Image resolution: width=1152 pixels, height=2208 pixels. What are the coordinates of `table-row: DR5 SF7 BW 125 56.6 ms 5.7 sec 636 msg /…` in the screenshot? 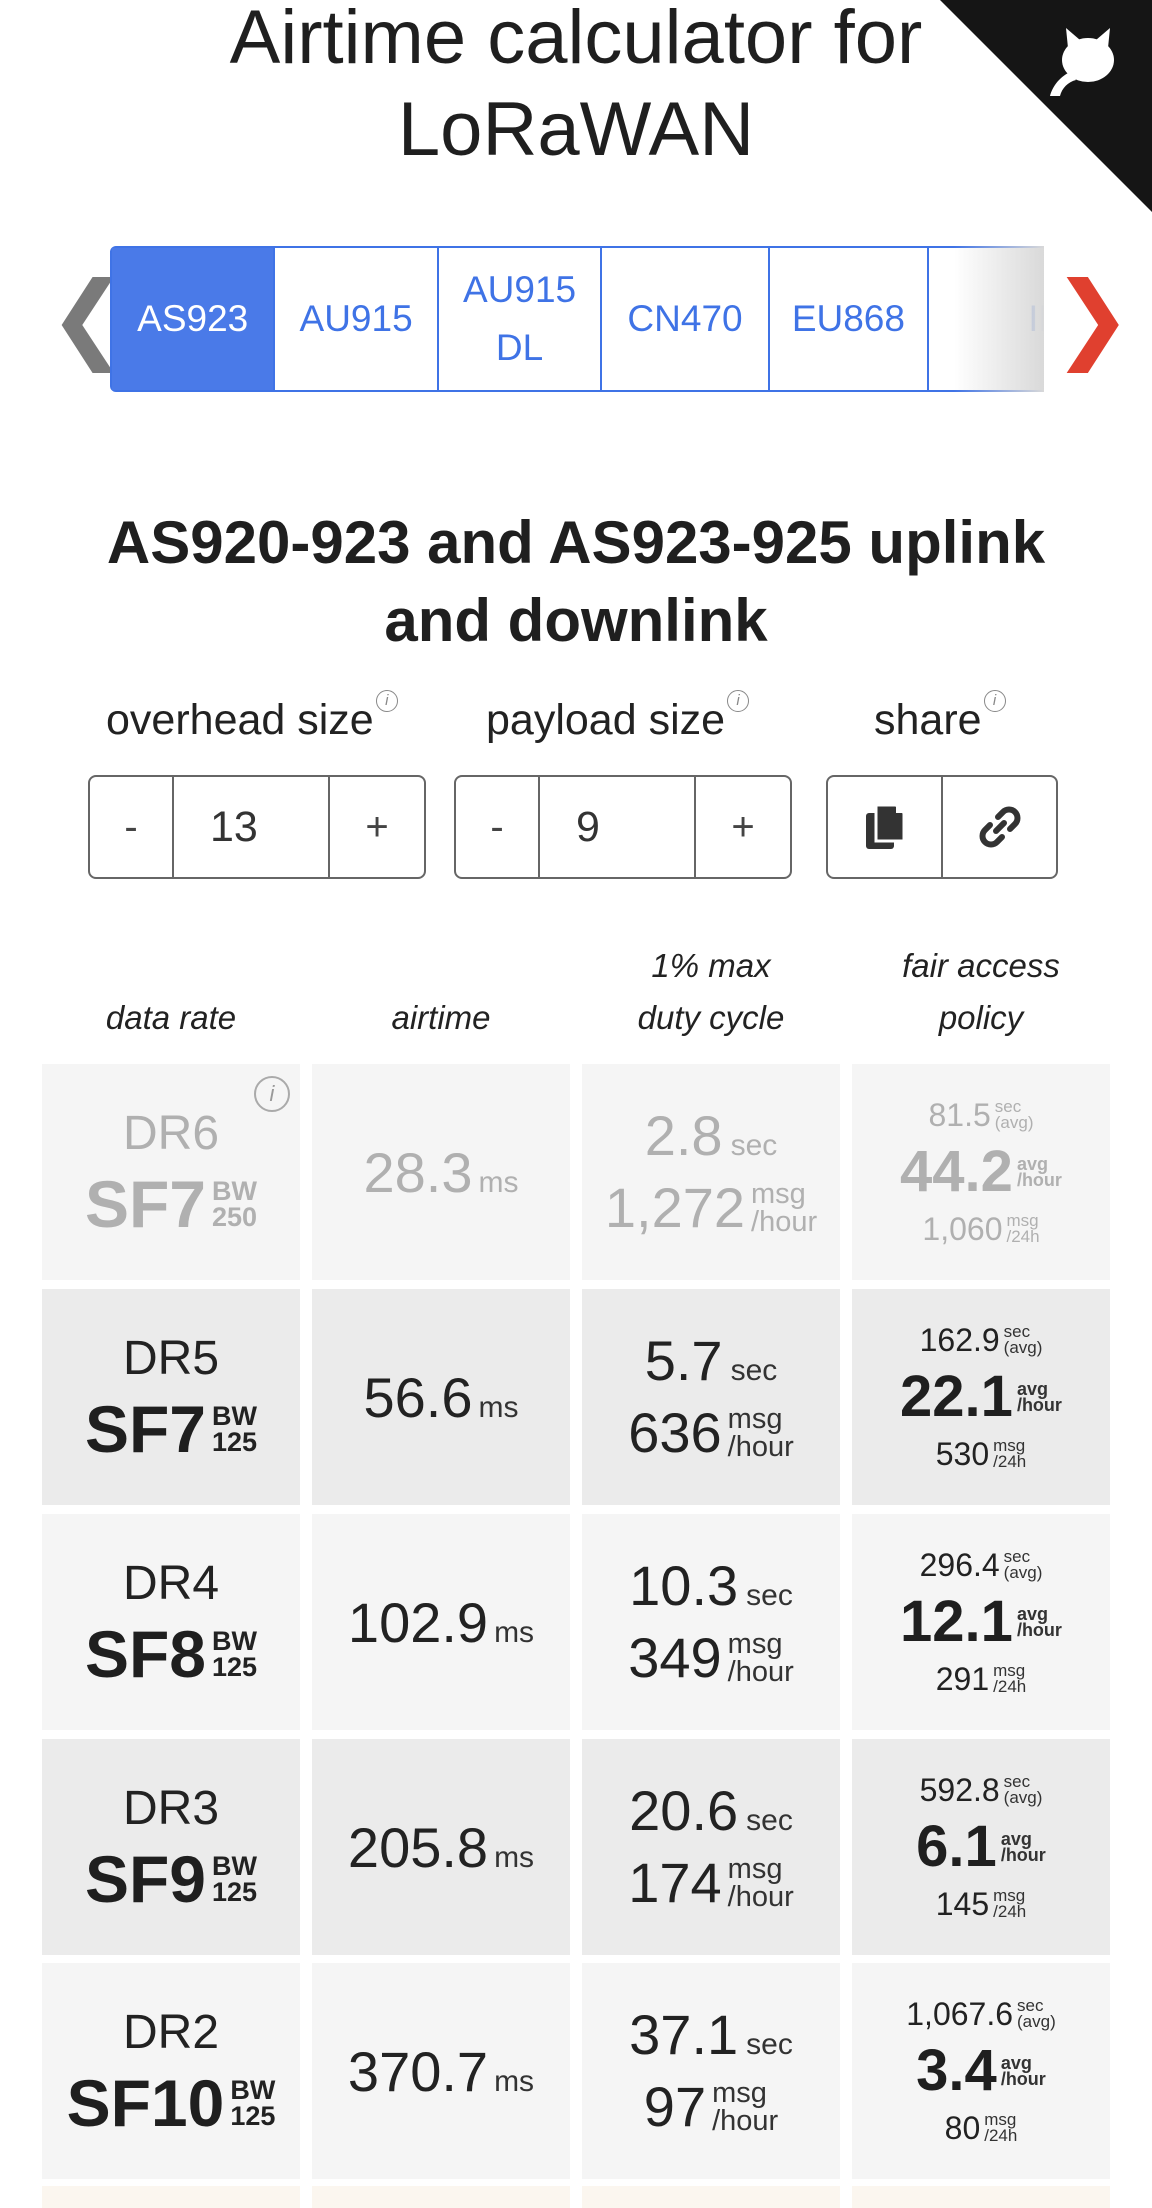 It's located at (577, 1397).